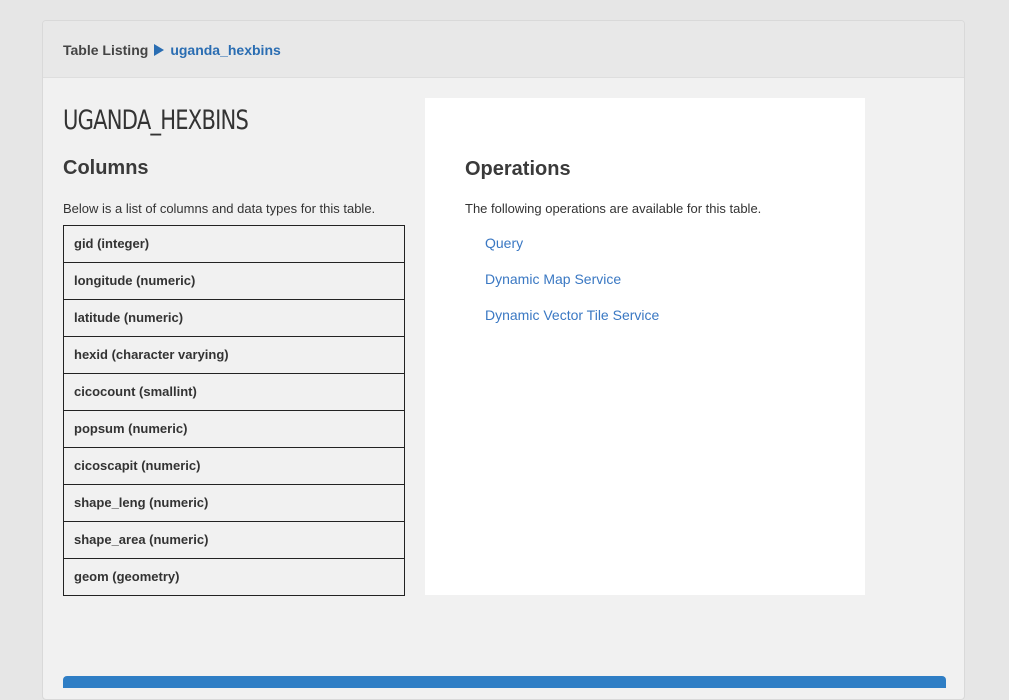 Image resolution: width=1009 pixels, height=700 pixels. Describe the element at coordinates (127, 576) in the screenshot. I see `column-item: geom (geometry)` at that location.